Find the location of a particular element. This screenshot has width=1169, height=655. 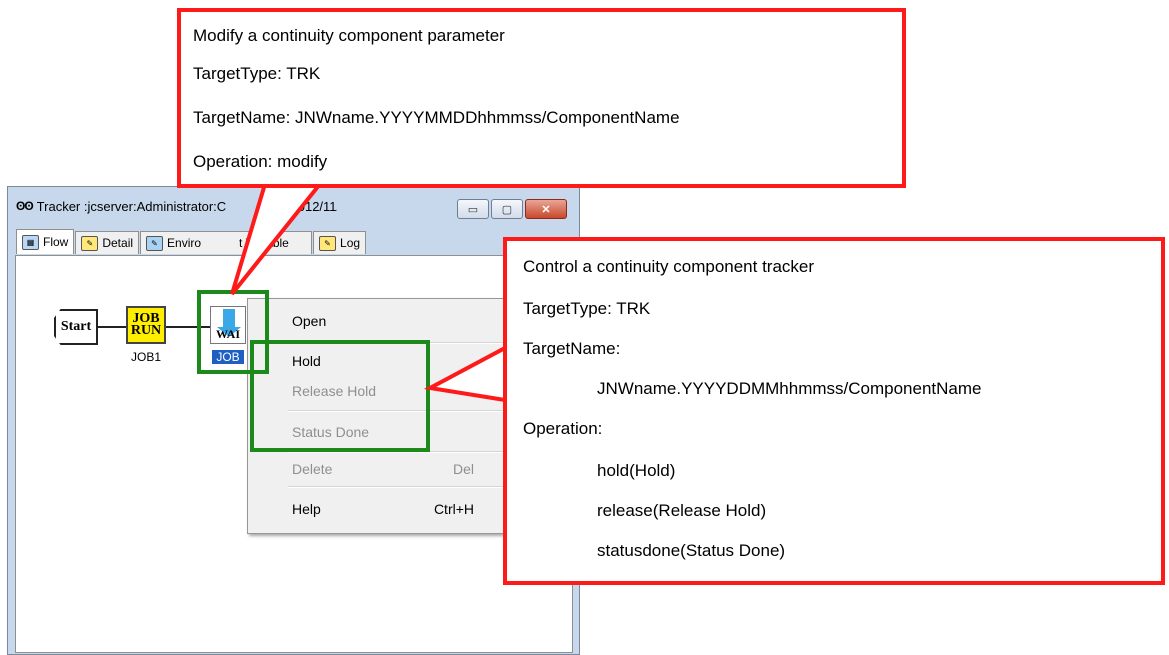

callout-line: hold(Hold) is located at coordinates (636, 470).